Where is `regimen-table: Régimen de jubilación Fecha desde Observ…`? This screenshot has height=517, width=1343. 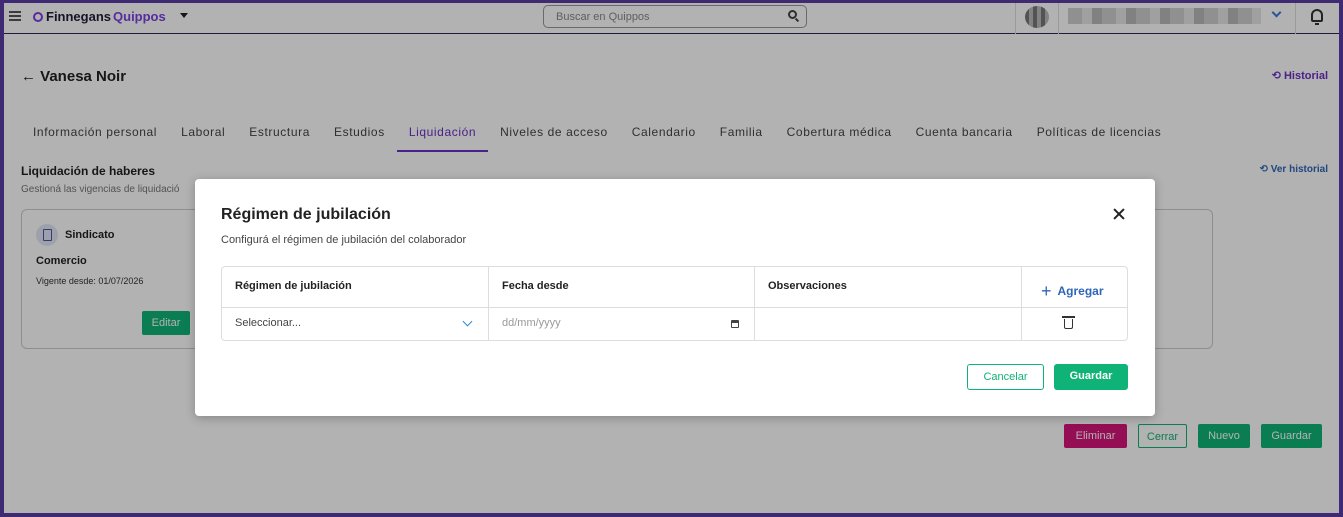 regimen-table: Régimen de jubilación Fecha desde Observ… is located at coordinates (674, 303).